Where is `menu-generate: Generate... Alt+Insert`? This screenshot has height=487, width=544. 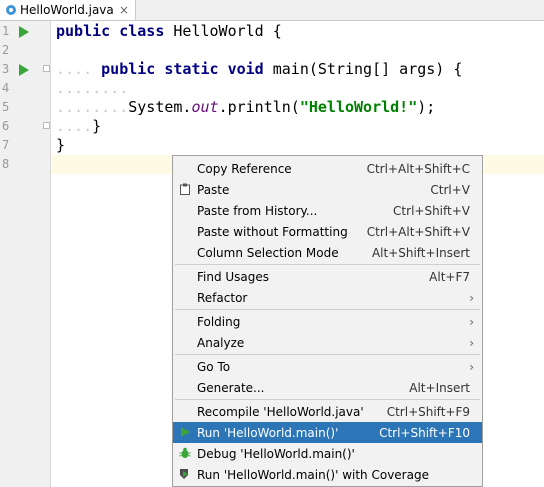 menu-generate: Generate... Alt+Insert is located at coordinates (327, 387).